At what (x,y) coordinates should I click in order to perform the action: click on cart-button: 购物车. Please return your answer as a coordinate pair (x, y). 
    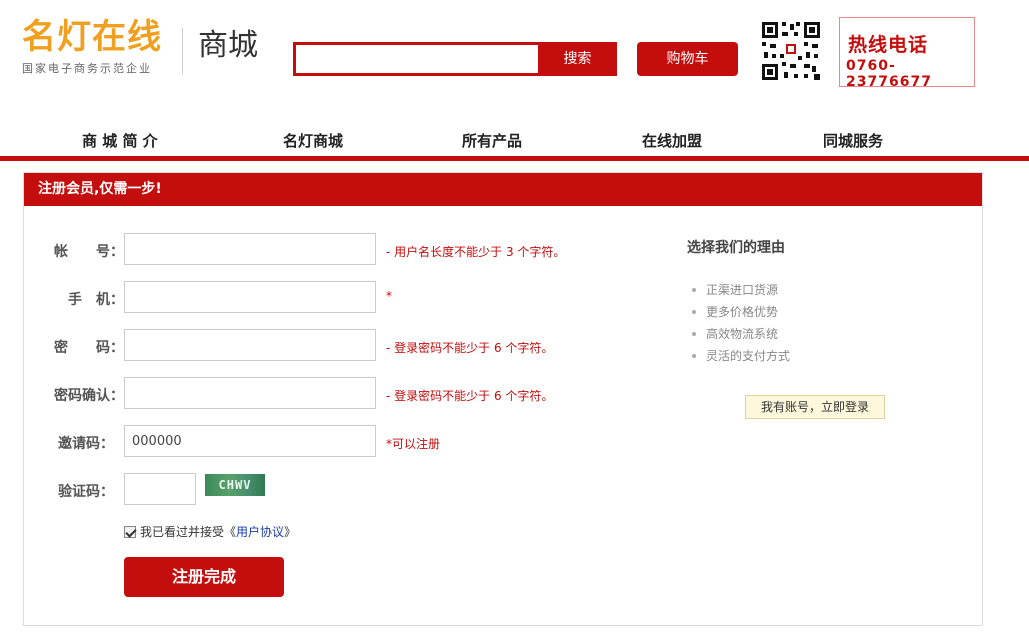
    Looking at the image, I should click on (687, 59).